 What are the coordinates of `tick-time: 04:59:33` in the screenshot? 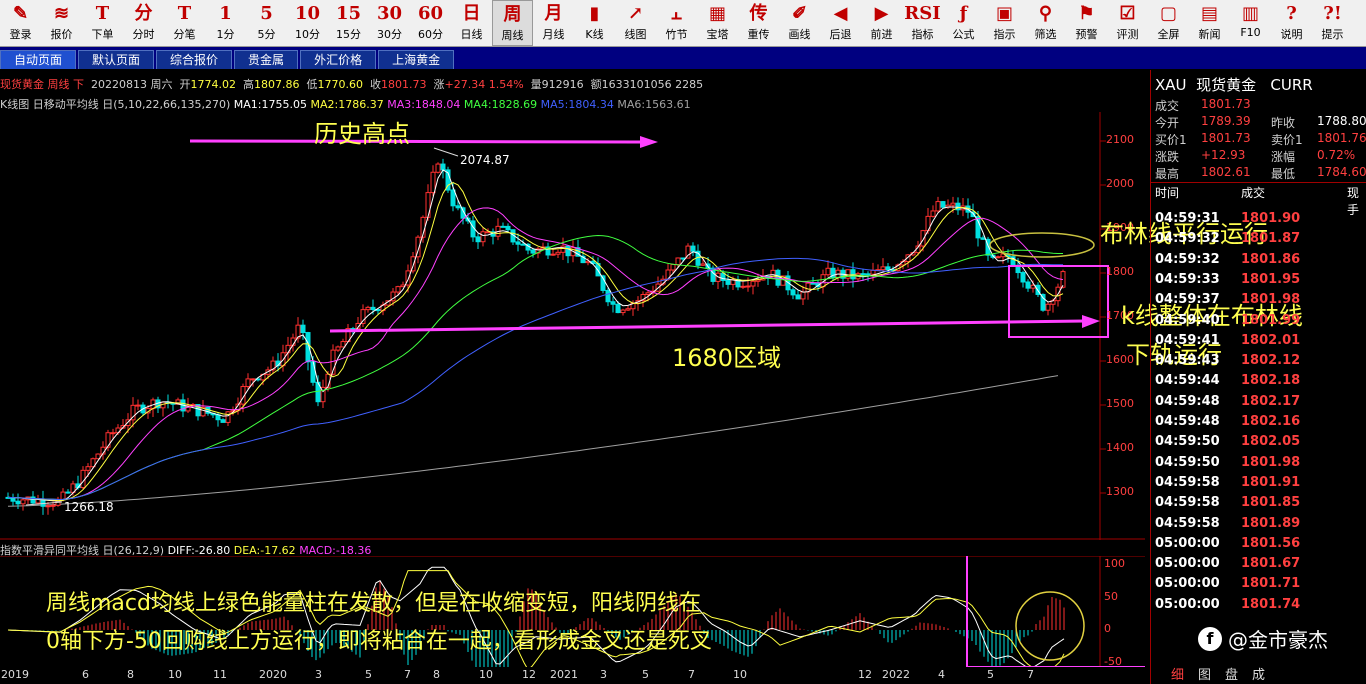 It's located at (1187, 279).